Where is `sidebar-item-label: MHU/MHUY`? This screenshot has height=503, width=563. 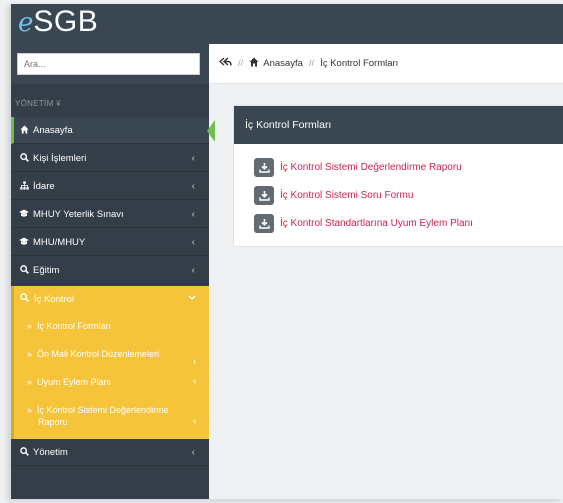 sidebar-item-label: MHU/MHUY is located at coordinates (59, 242).